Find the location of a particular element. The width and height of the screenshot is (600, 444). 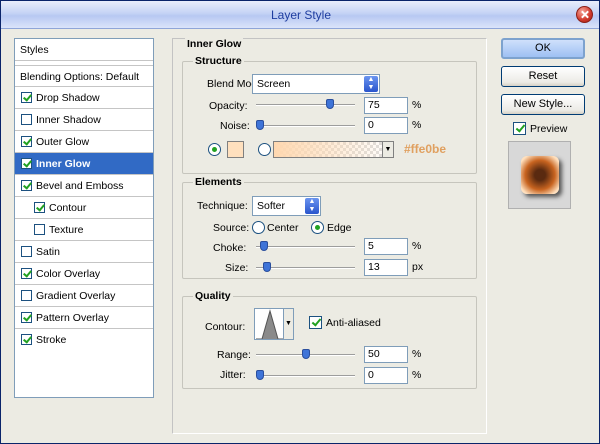

source-edge-radio is located at coordinates (317, 227).